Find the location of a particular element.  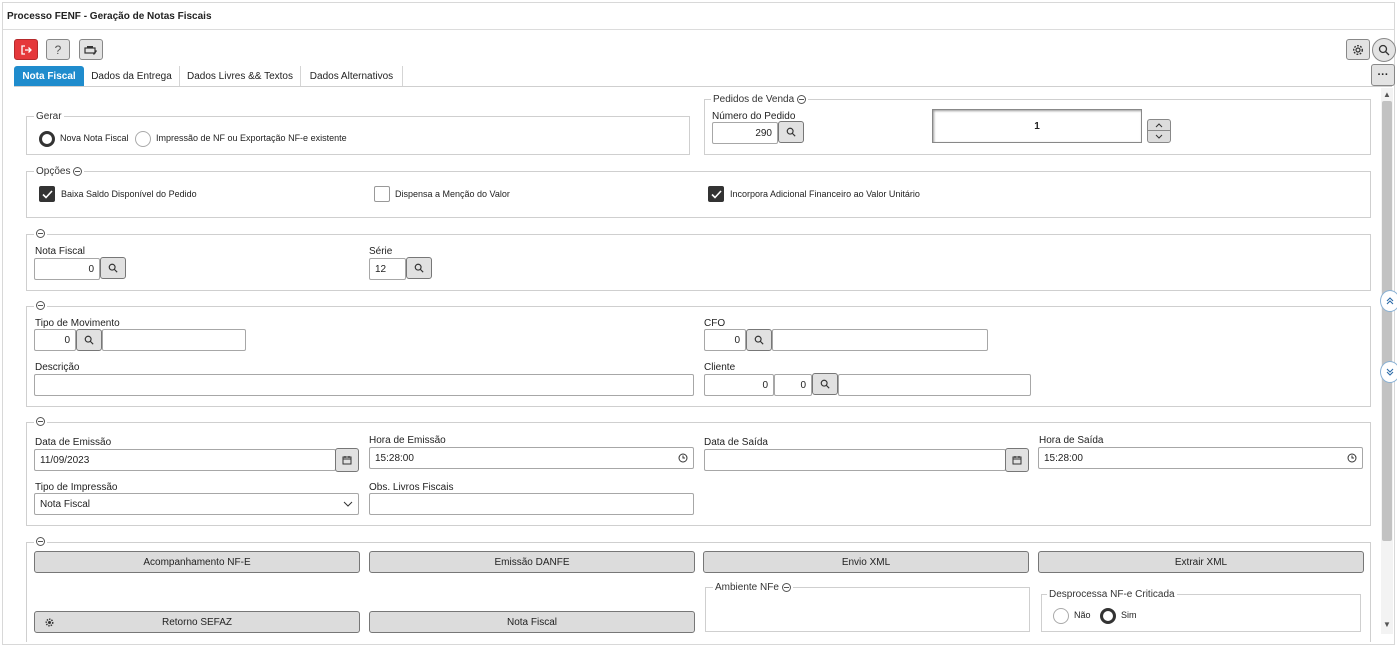

gerar-legend-text: Gerar is located at coordinates (49, 116).